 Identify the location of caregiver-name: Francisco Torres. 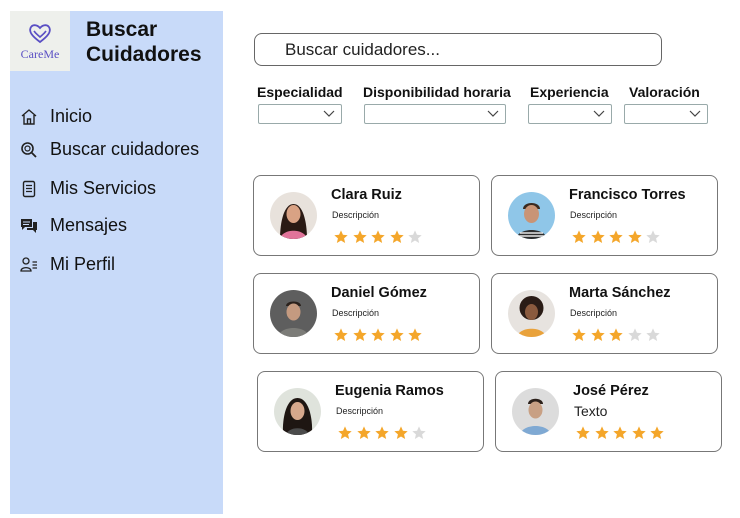
(627, 195).